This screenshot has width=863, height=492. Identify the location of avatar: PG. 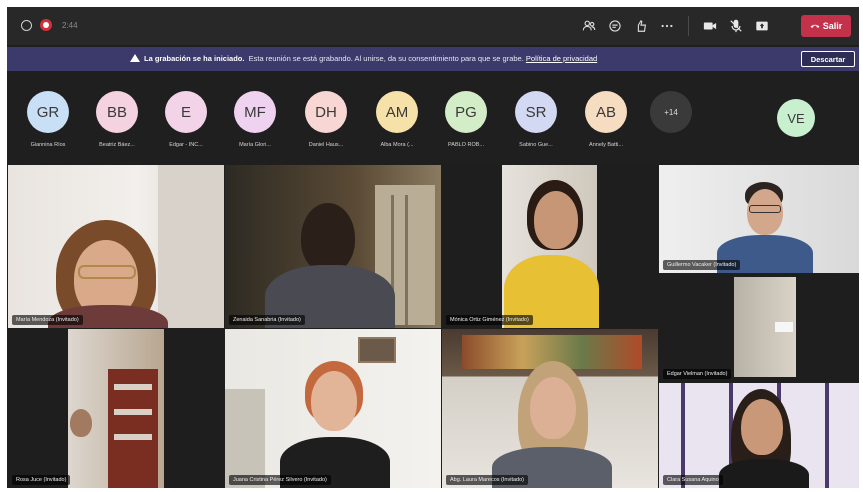
(466, 112).